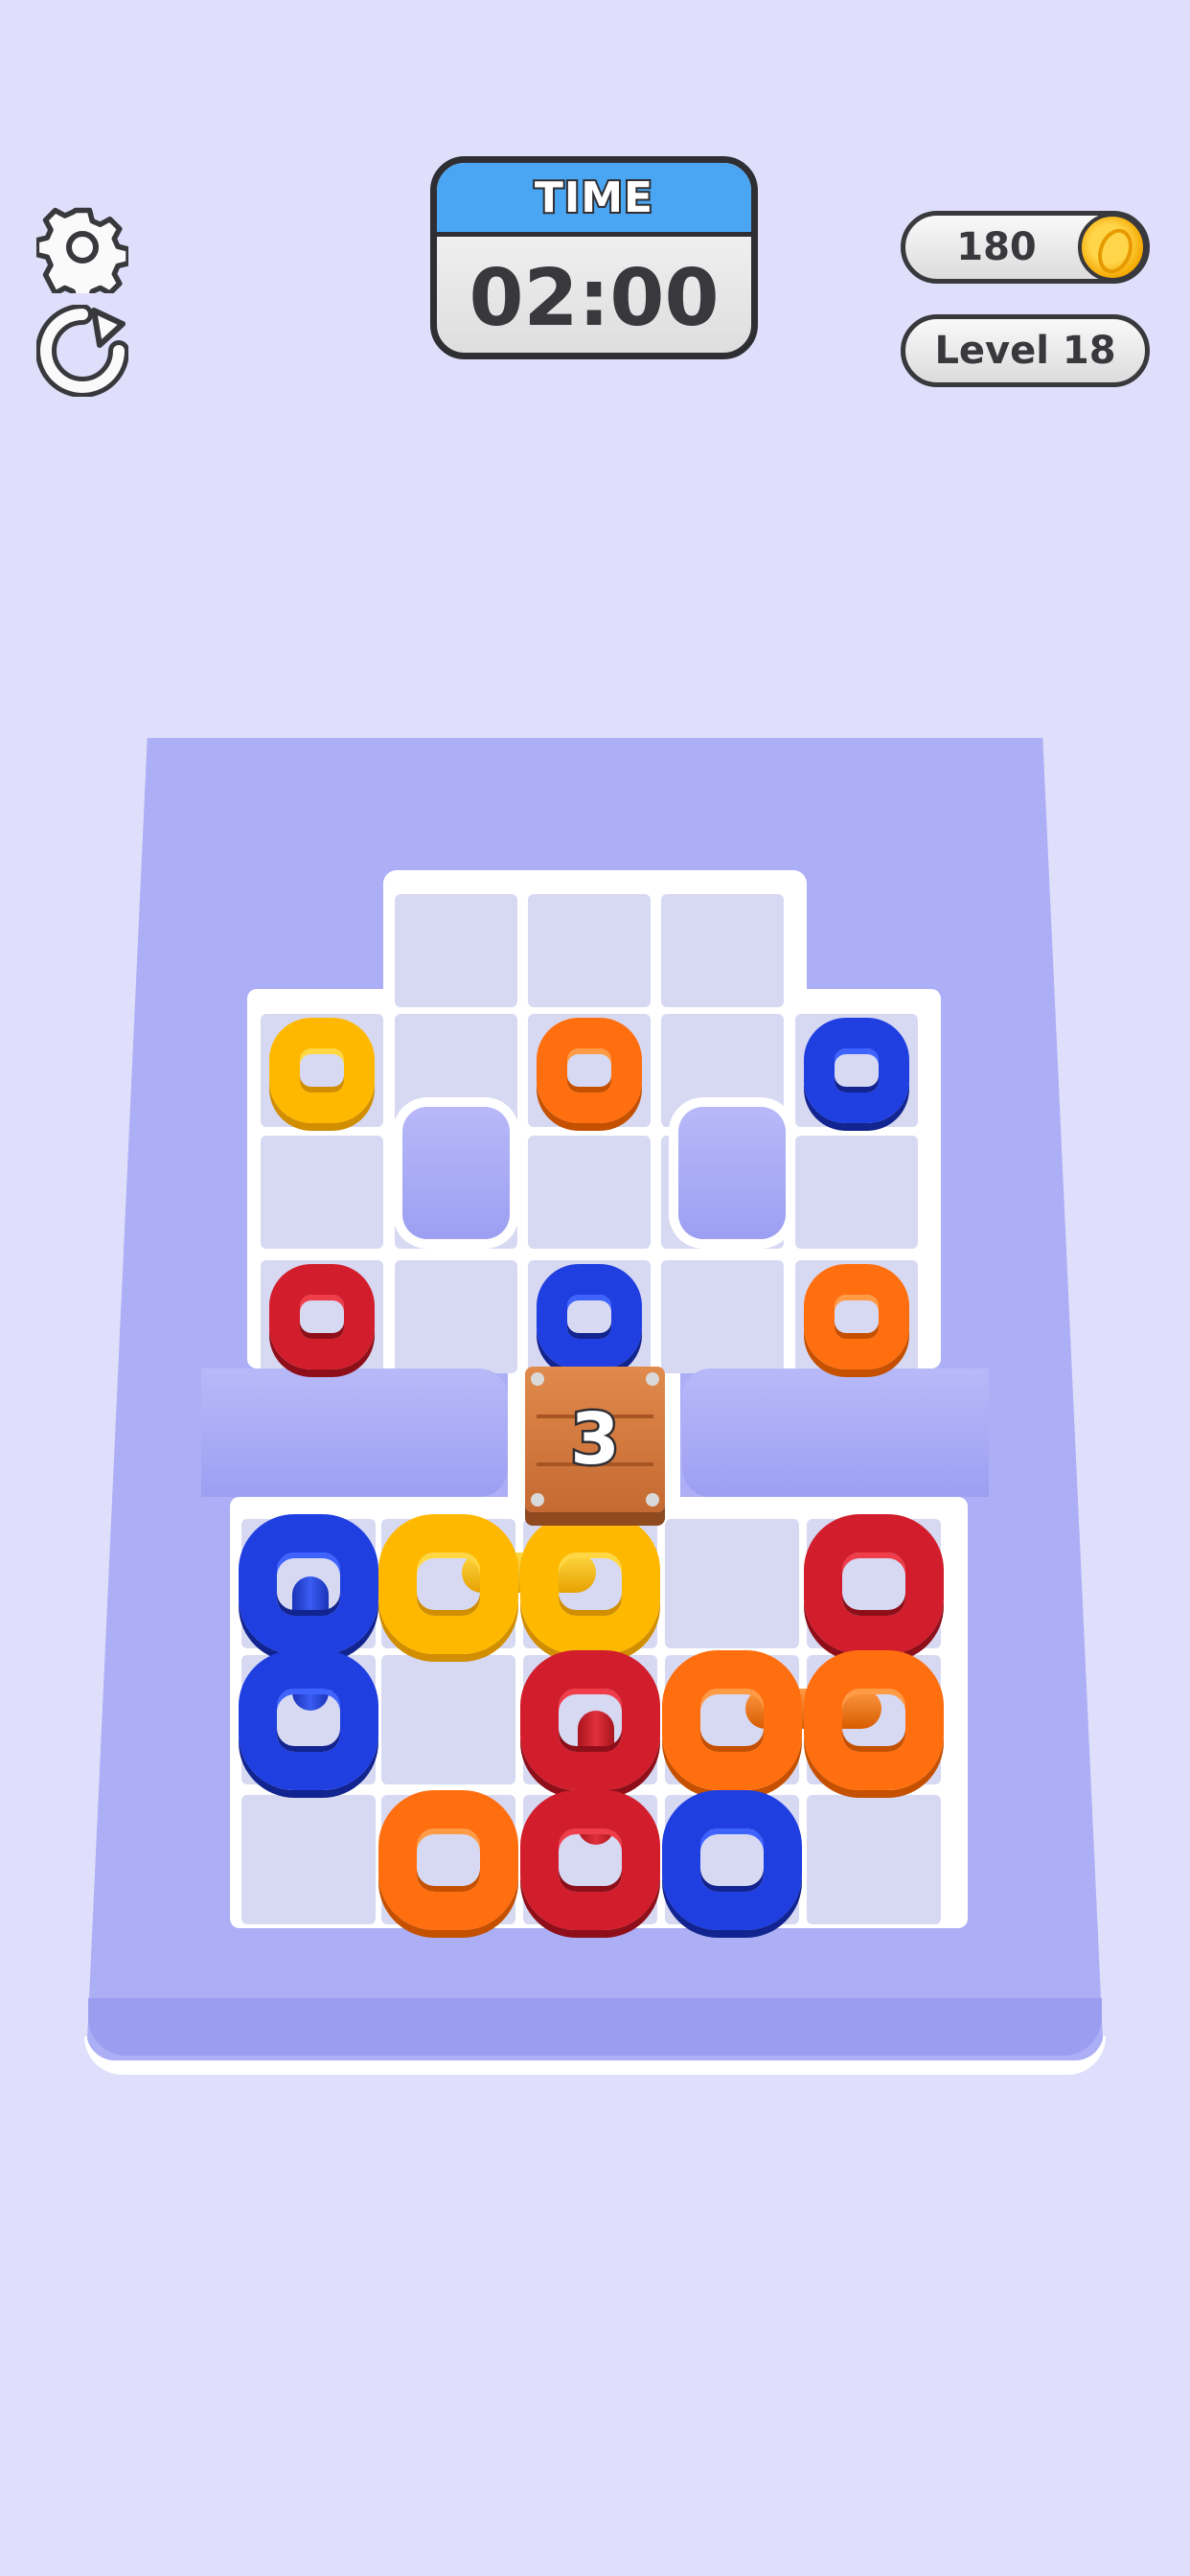  Describe the element at coordinates (83, 256) in the screenshot. I see `gear-icon` at that location.